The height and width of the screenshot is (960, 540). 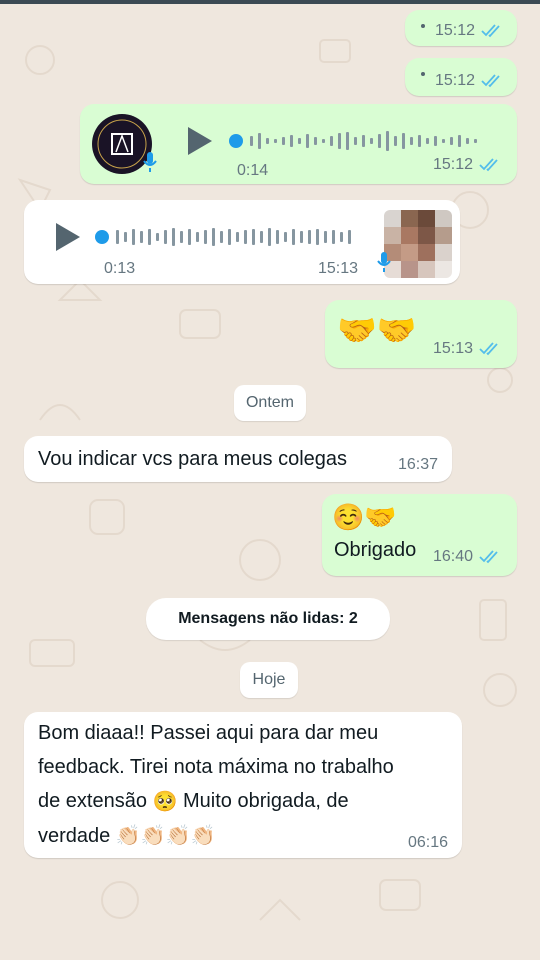 I want to click on message-time: 16:40, so click(x=452, y=556).